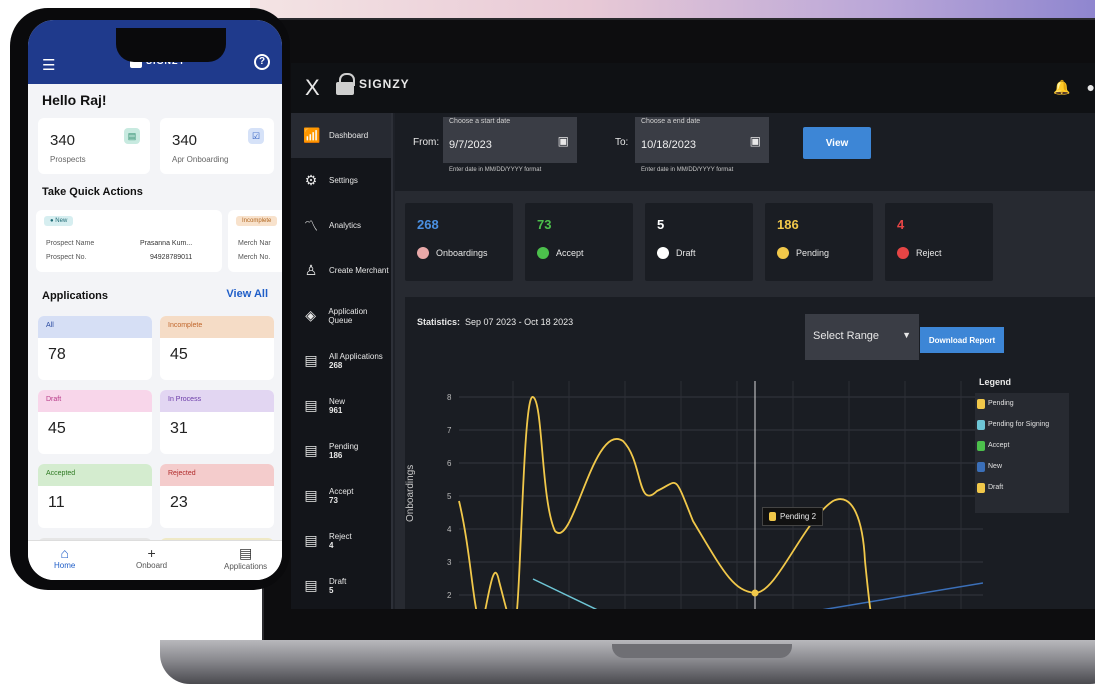 This screenshot has width=1095, height=684. What do you see at coordinates (343, 180) in the screenshot?
I see `sidebar-item-label: Settings` at bounding box center [343, 180].